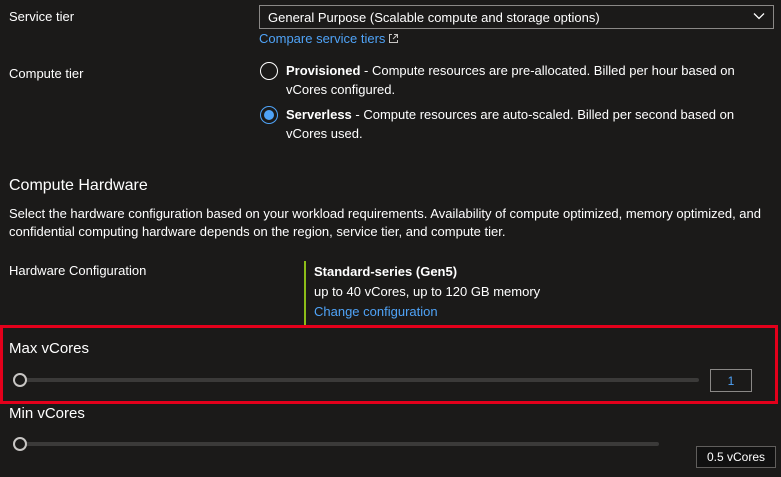 The image size is (781, 477). I want to click on chevron-down-icon, so click(759, 16).